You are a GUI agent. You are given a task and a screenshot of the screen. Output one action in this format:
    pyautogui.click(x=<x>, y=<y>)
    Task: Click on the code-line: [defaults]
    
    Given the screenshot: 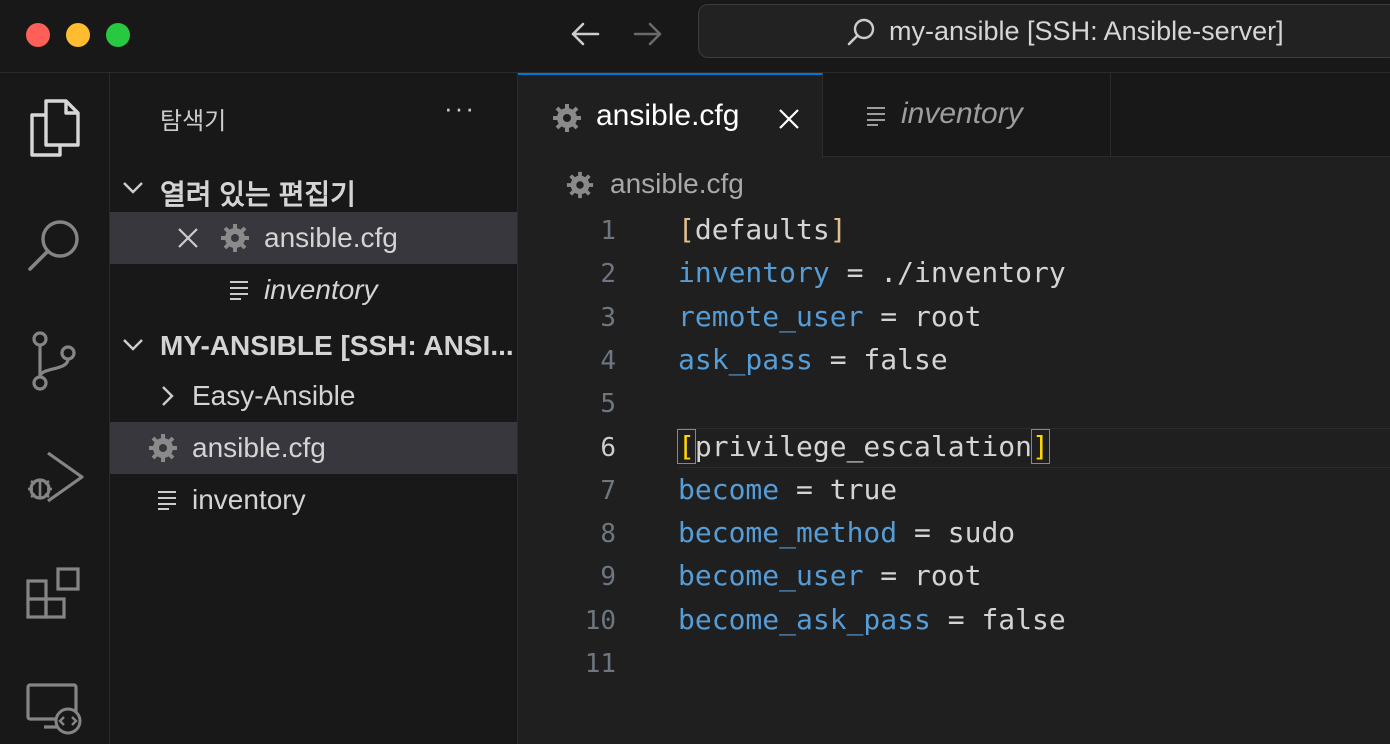 What is the action you would take?
    pyautogui.click(x=762, y=229)
    